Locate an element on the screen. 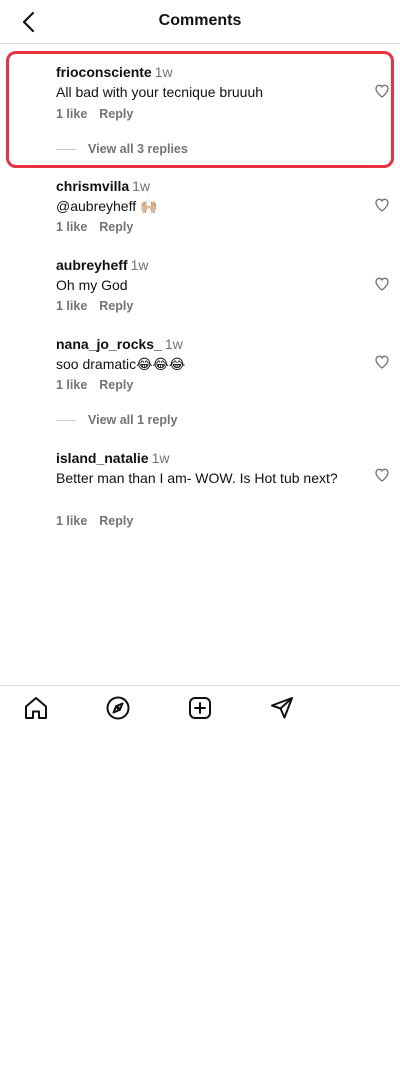  view-replies-button: View all 3 replies is located at coordinates (122, 149).